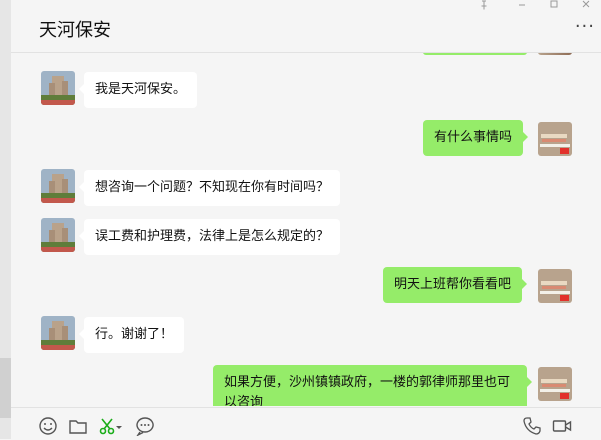 This screenshot has width=601, height=440. Describe the element at coordinates (138, 90) in the screenshot. I see `message-bubble: 我是天河保安。` at that location.